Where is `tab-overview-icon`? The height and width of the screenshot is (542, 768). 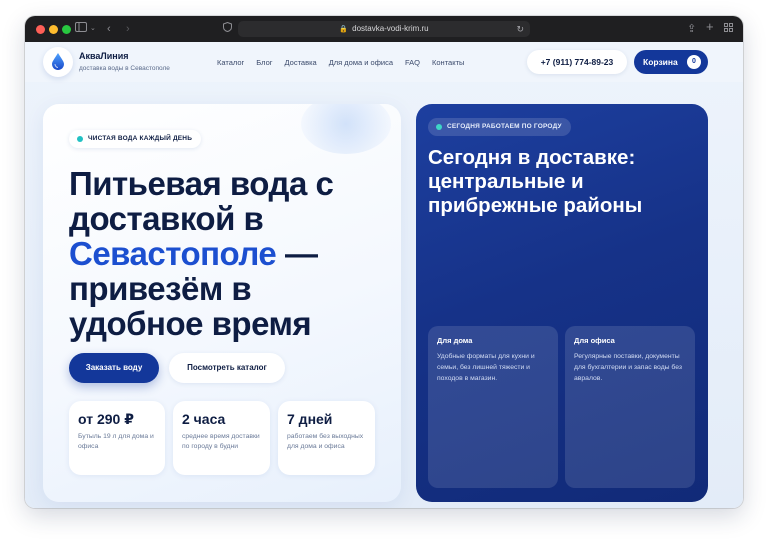 tab-overview-icon is located at coordinates (728, 29).